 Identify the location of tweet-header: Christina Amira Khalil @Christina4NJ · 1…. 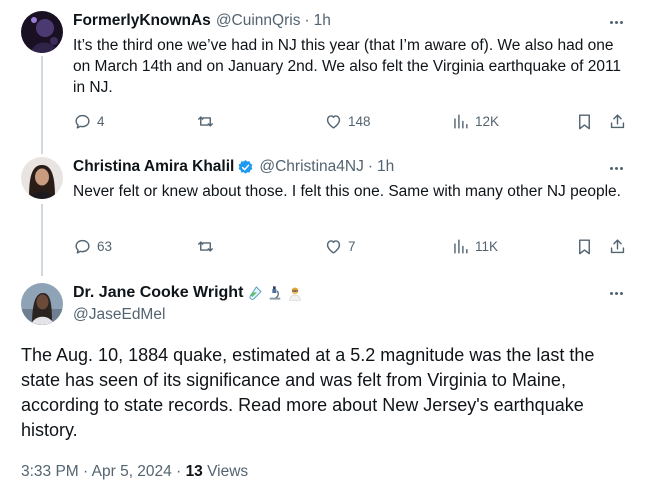
(233, 167).